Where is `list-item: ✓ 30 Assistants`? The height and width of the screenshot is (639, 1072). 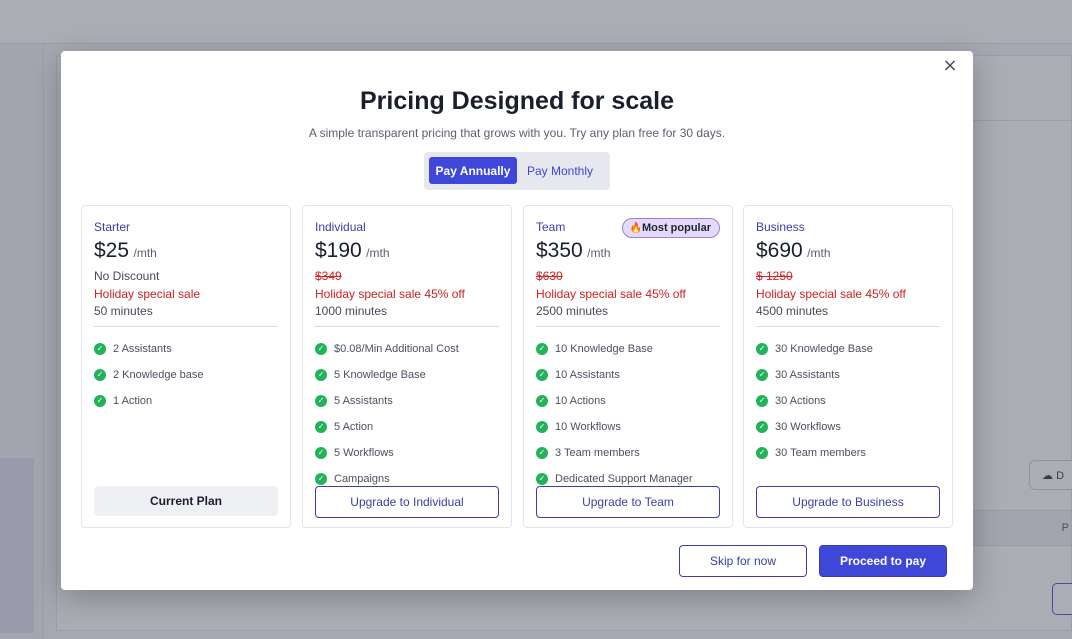
list-item: ✓ 30 Assistants is located at coordinates (814, 375).